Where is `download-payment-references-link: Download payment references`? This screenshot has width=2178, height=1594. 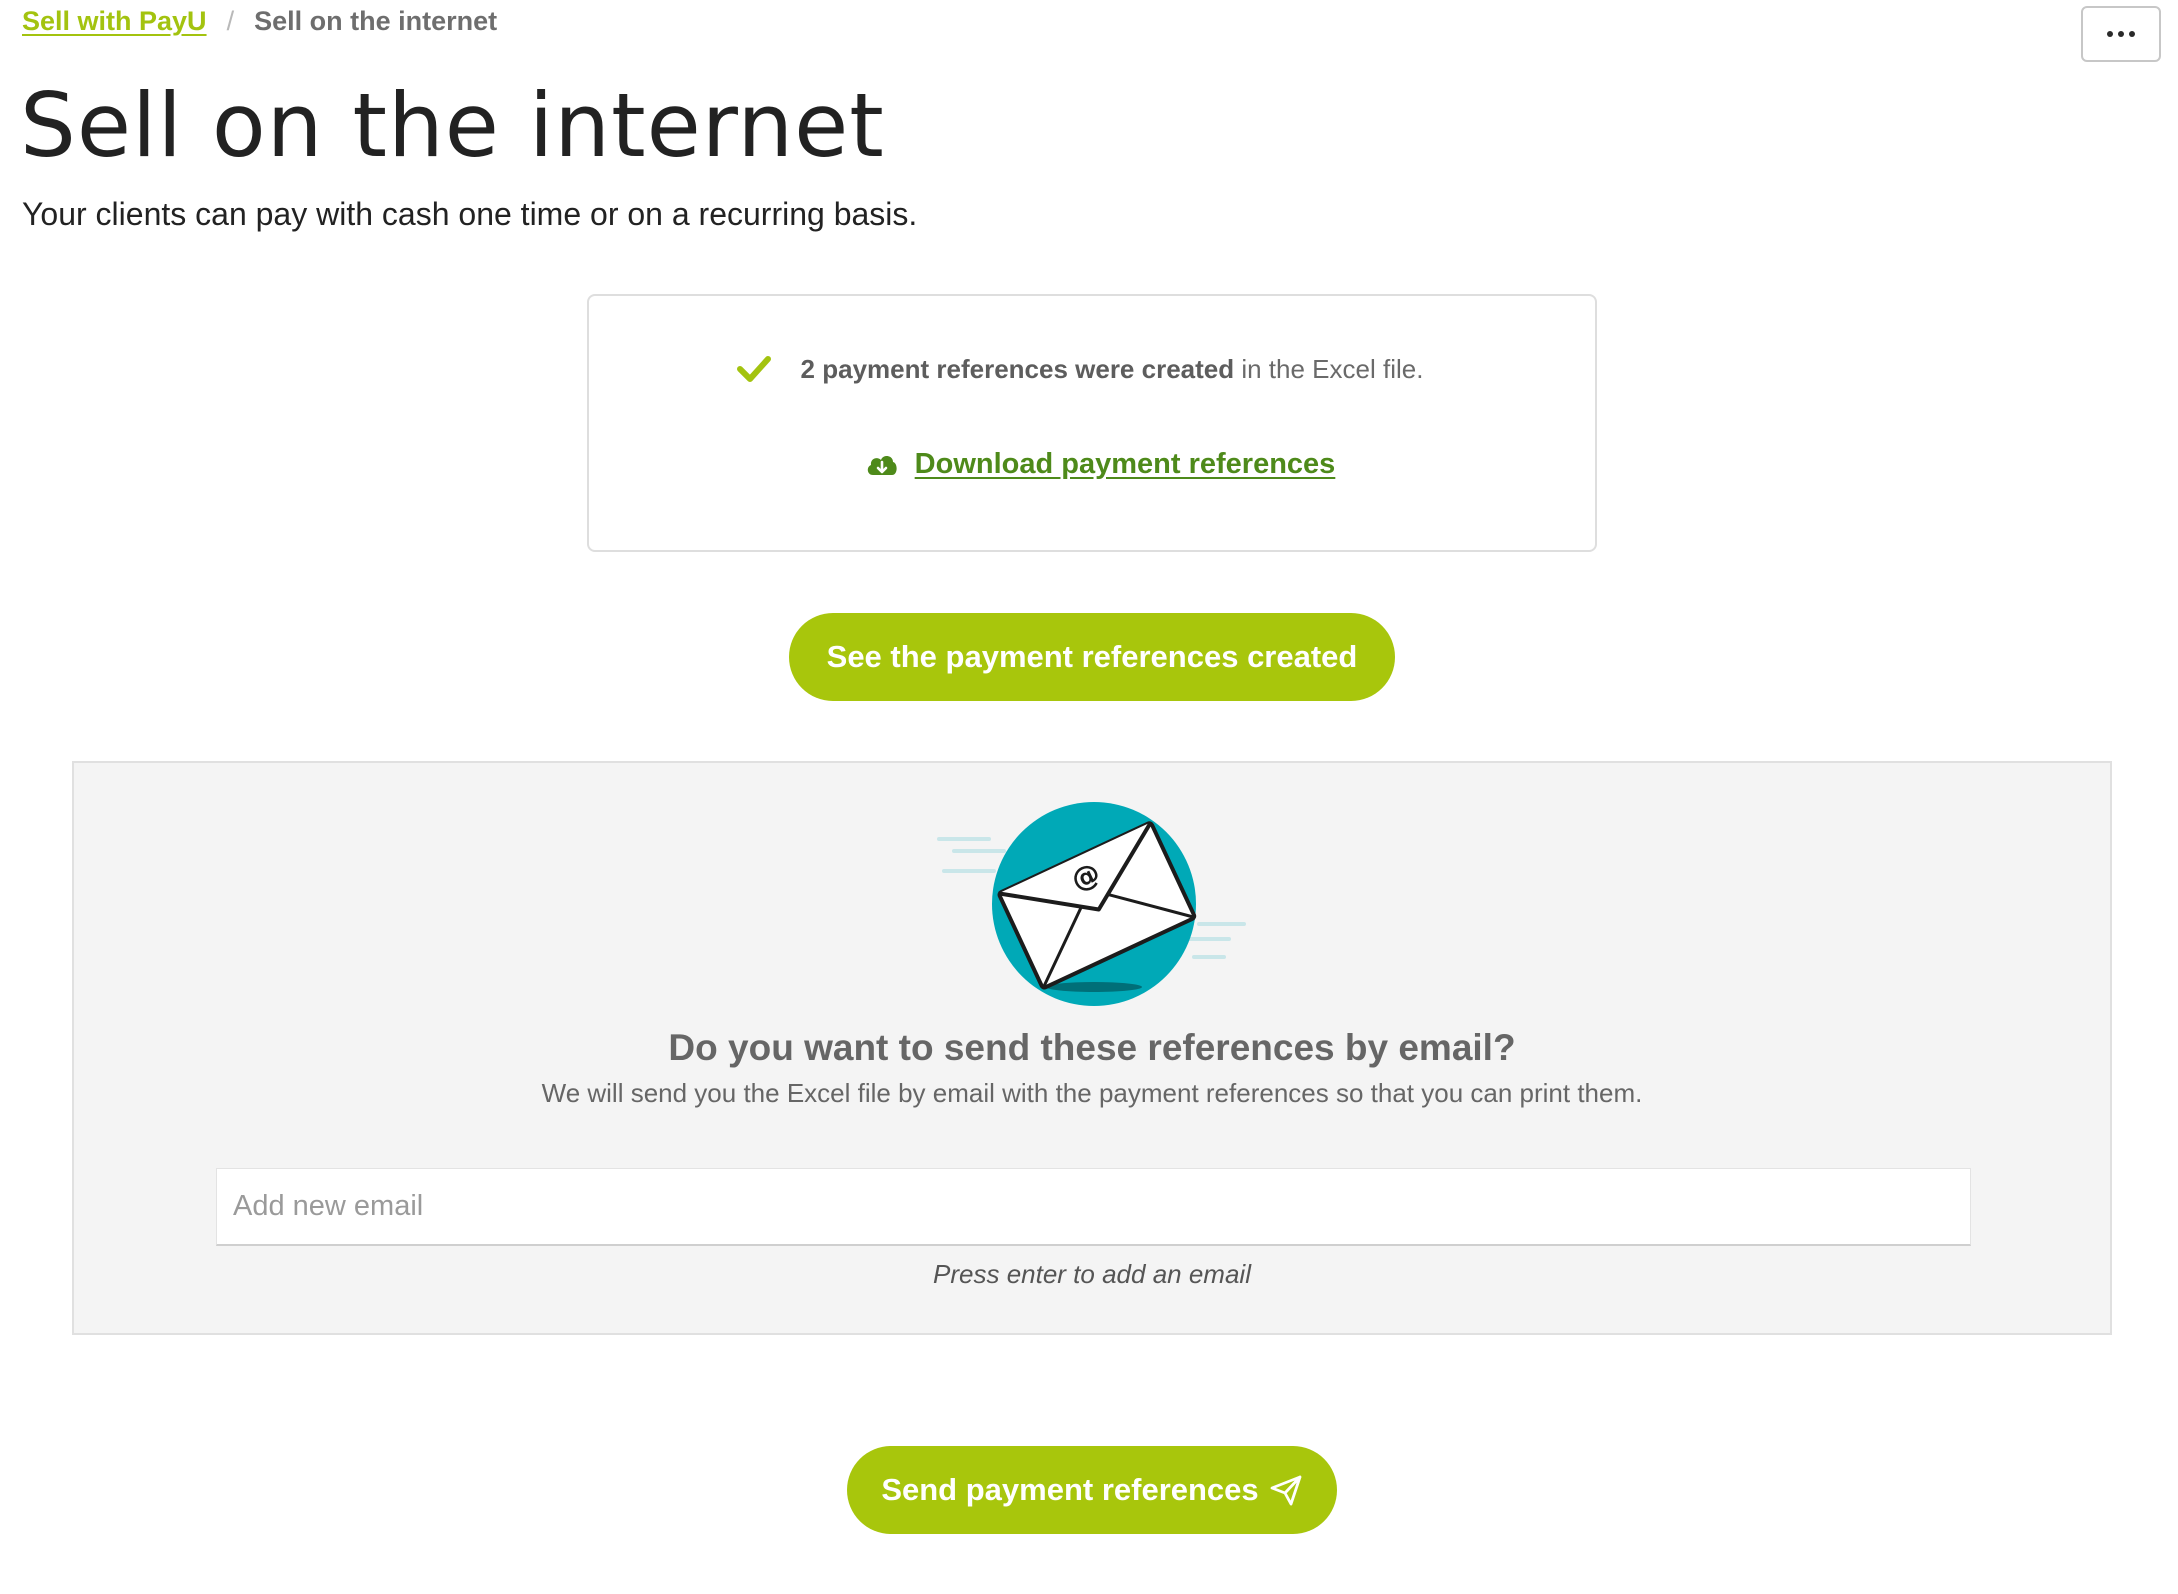 download-payment-references-link: Download payment references is located at coordinates (1125, 464).